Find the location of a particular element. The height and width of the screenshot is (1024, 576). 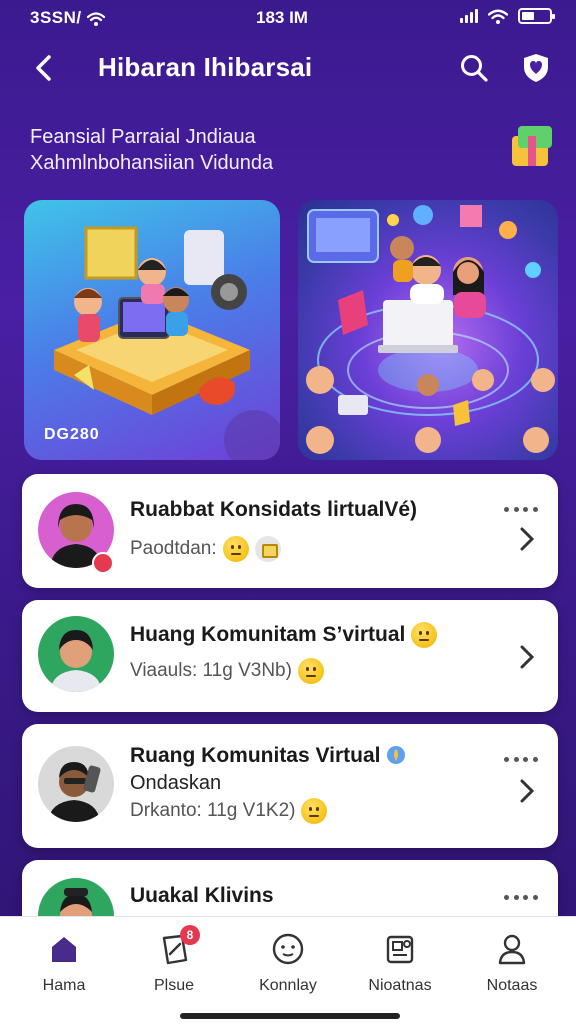

ticket-icon is located at coordinates (267, 549).